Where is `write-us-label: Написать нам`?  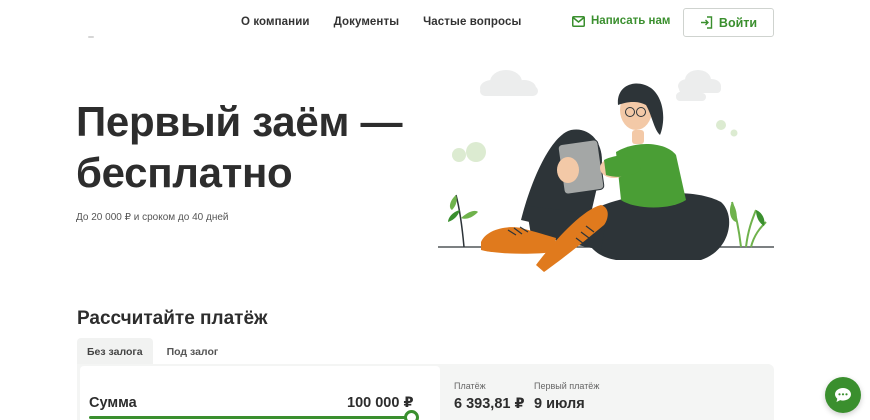 write-us-label: Написать нам is located at coordinates (631, 21).